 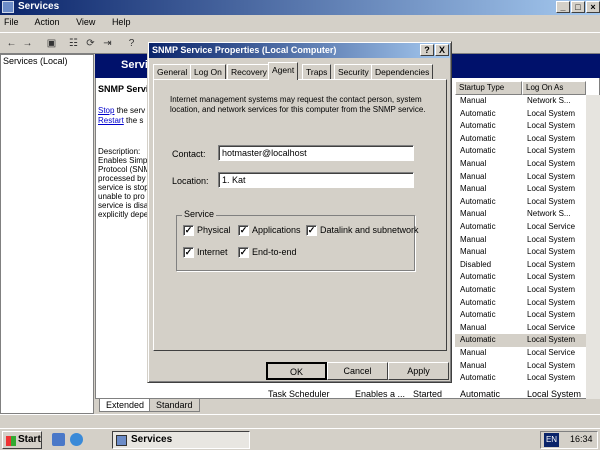 What do you see at coordinates (427, 50) in the screenshot?
I see `help-button: ?` at bounding box center [427, 50].